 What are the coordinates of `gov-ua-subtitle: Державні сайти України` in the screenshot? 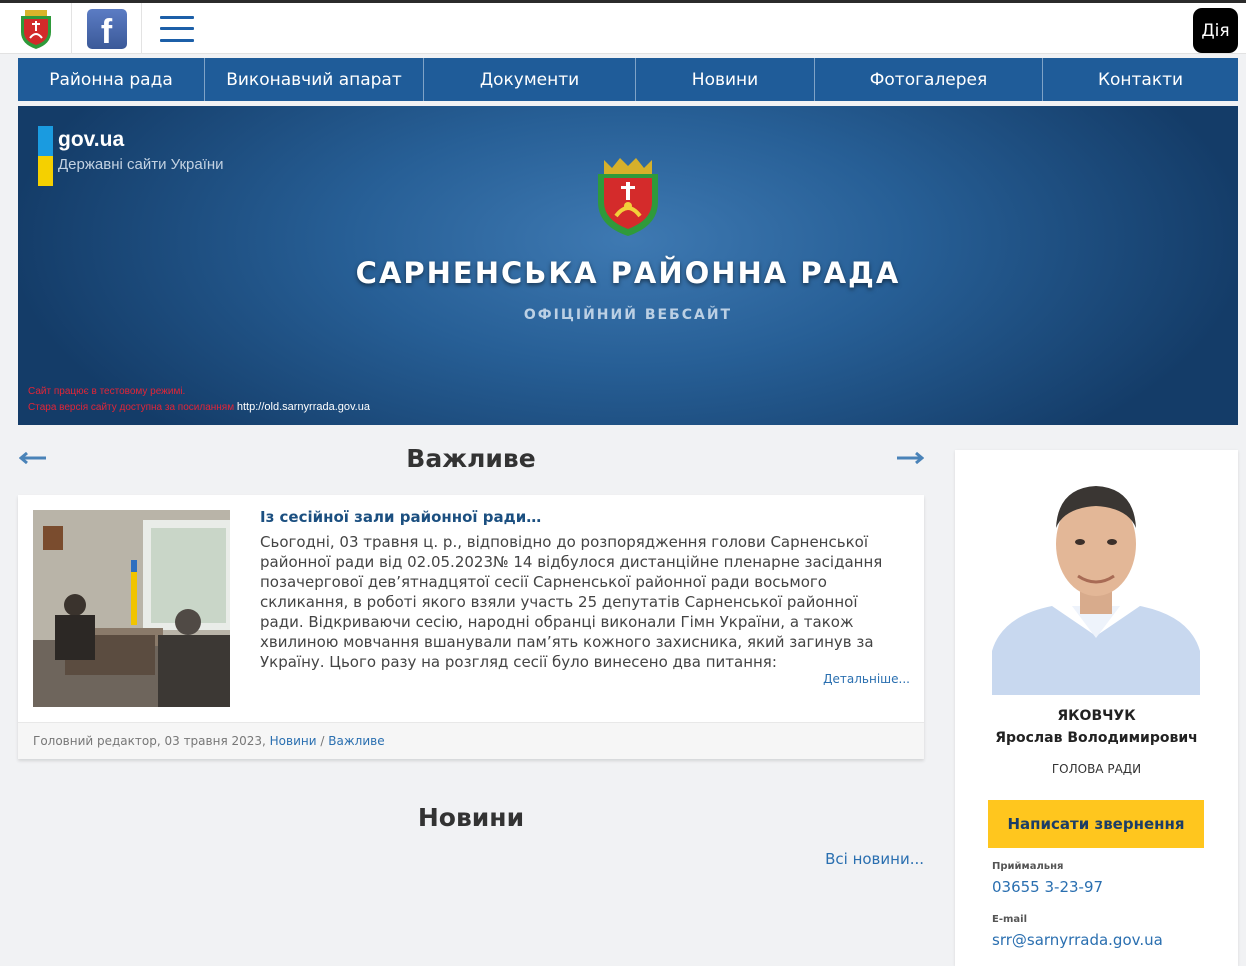 It's located at (141, 164).